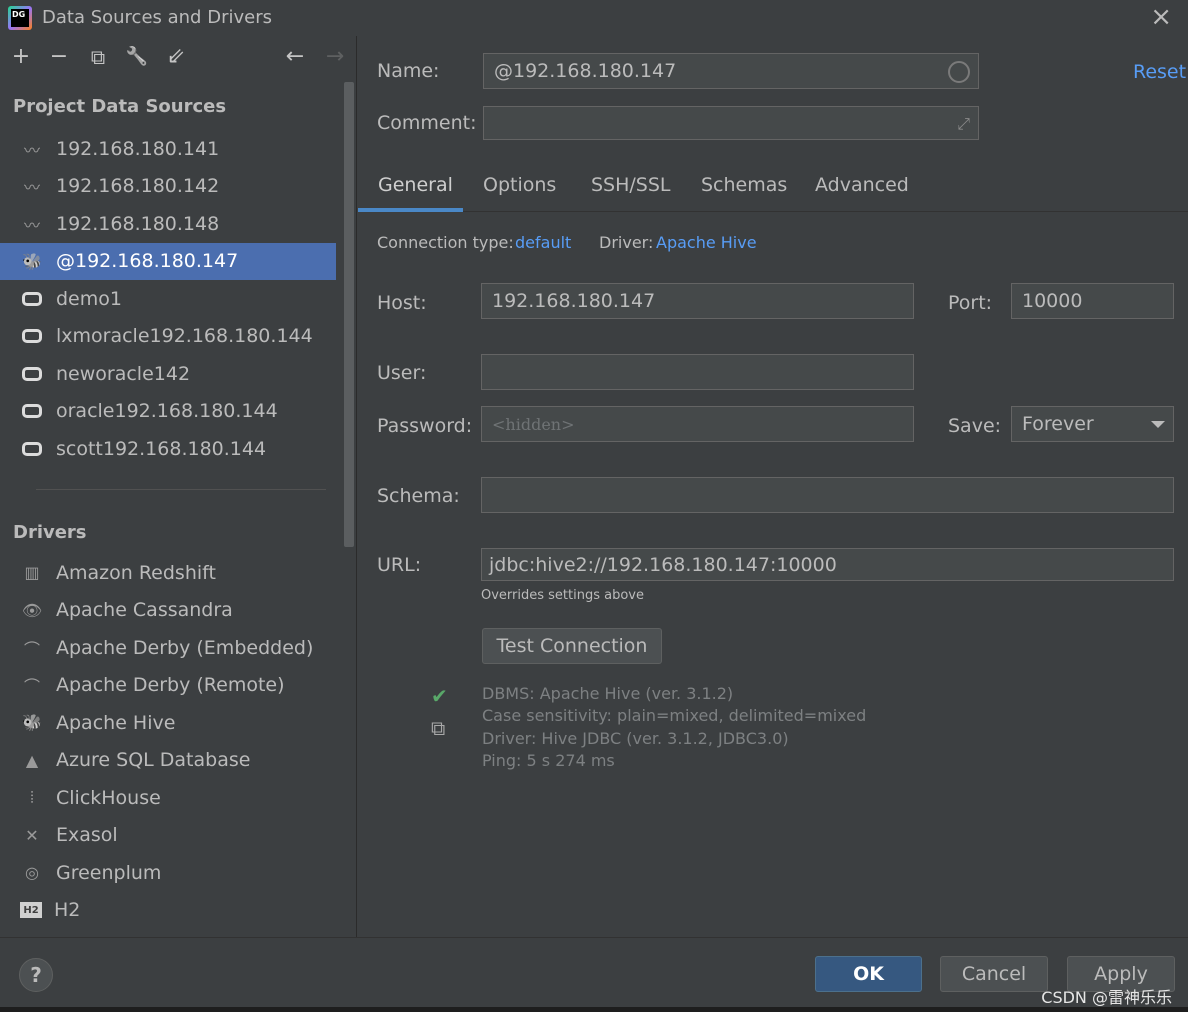 The image size is (1188, 1012). I want to click on import-icon: ⇙, so click(176, 57).